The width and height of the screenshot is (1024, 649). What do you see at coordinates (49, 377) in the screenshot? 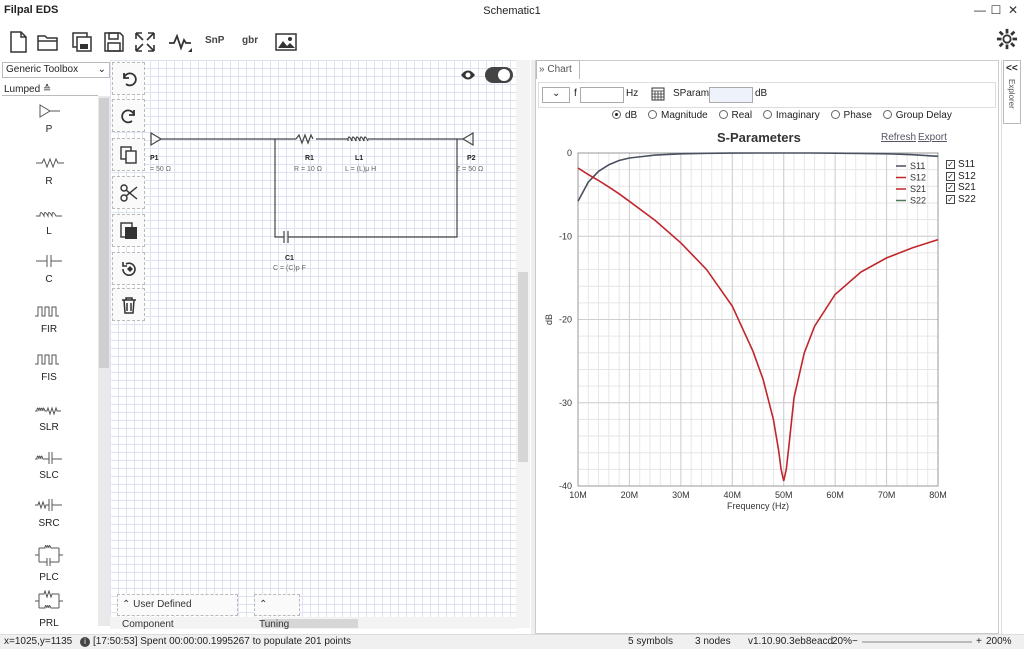
I see `palette-label: FIS` at bounding box center [49, 377].